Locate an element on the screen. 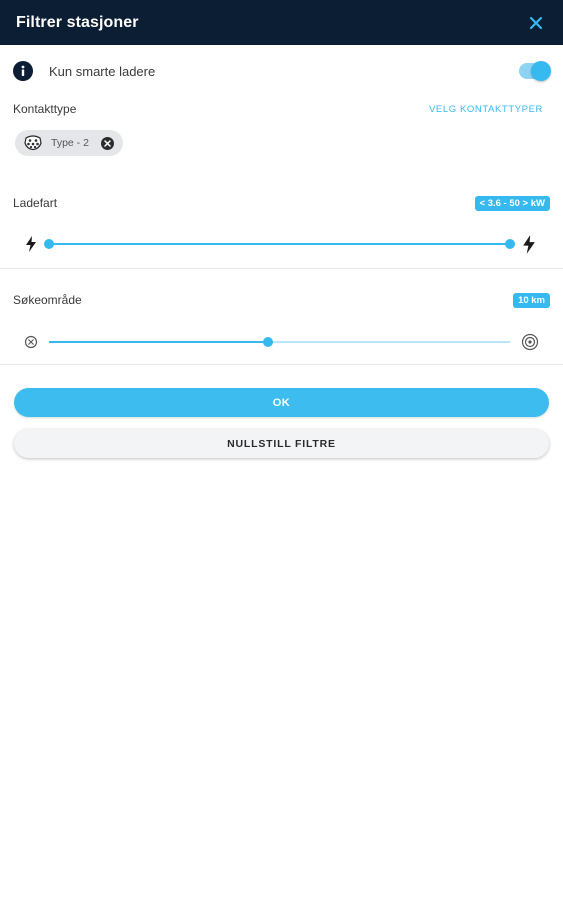  smart-chargers-label: Kun smarte ladere is located at coordinates (102, 71).